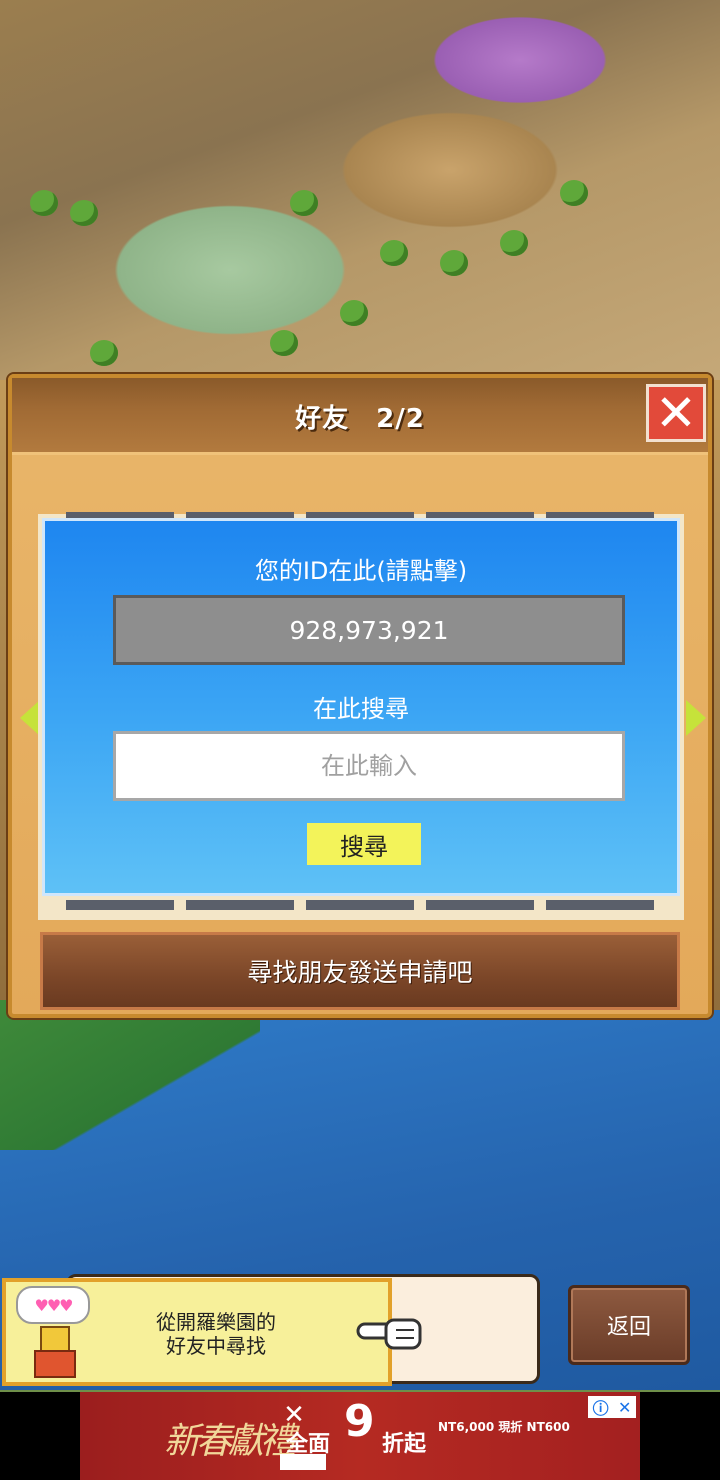 Image resolution: width=720 pixels, height=1480 pixels. What do you see at coordinates (53, 1305) in the screenshot?
I see `hearts-icon: ♥♥♥` at bounding box center [53, 1305].